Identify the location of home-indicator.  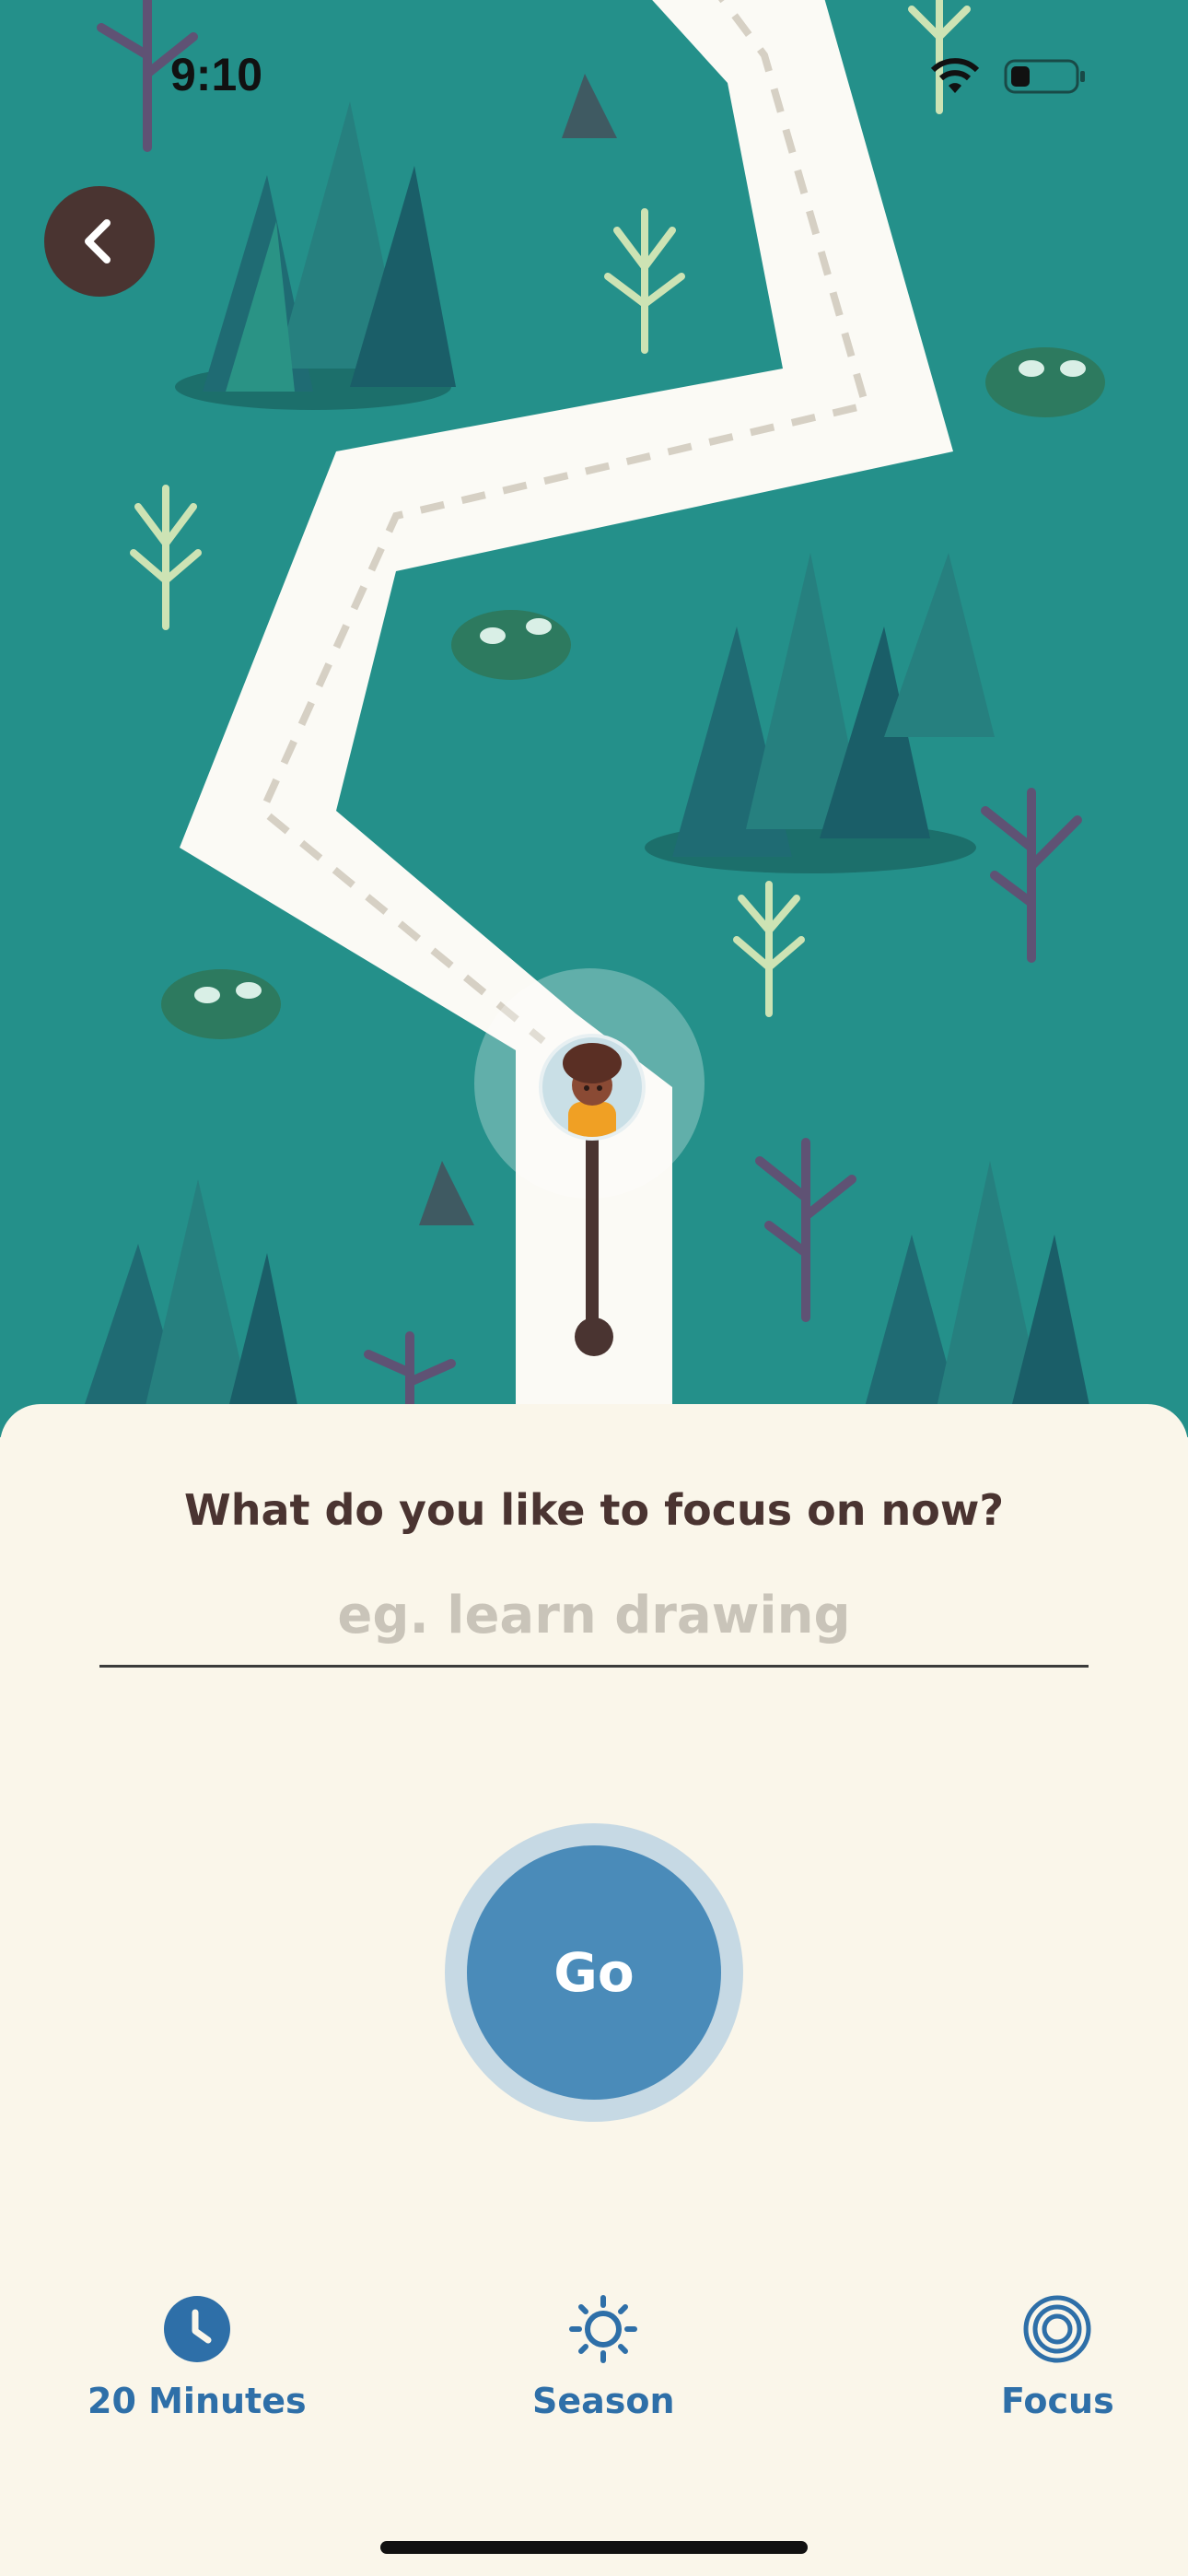
(594, 2547).